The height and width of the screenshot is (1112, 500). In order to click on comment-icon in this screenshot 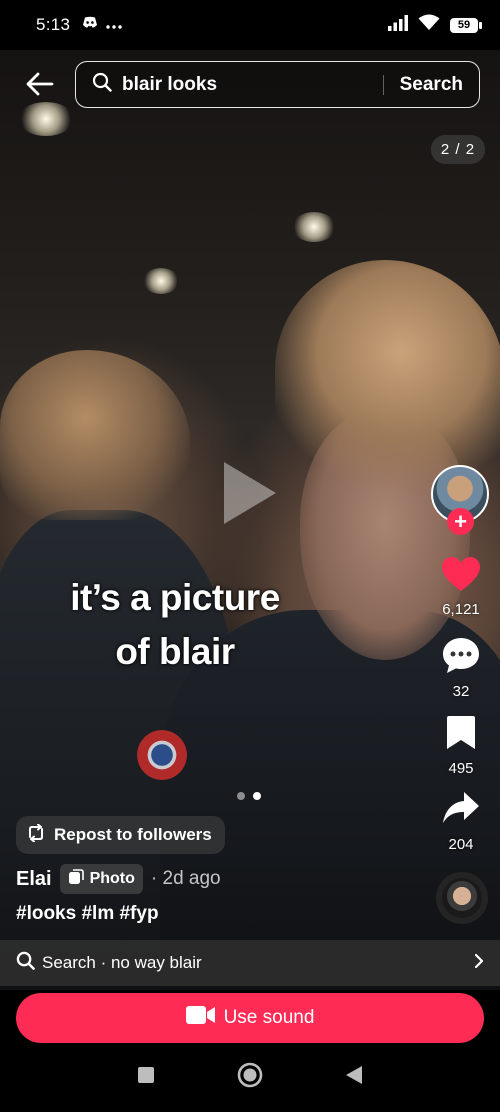, I will do `click(461, 655)`.